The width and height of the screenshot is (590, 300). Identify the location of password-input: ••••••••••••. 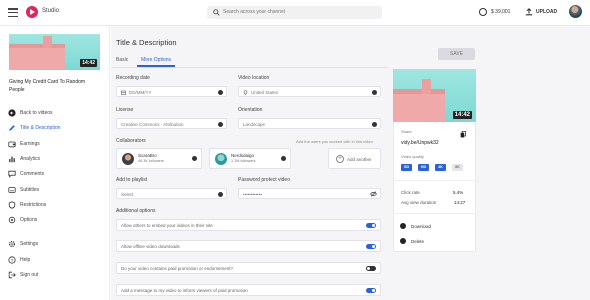
(309, 193).